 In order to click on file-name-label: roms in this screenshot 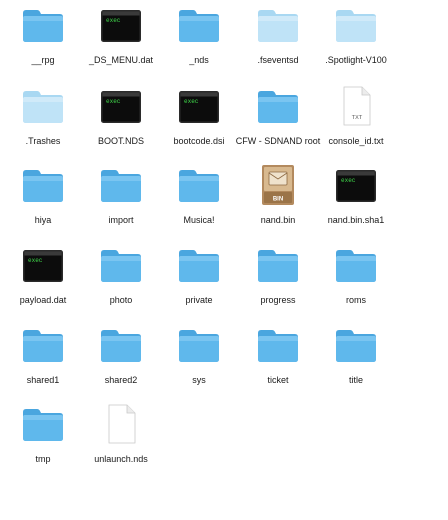, I will do `click(356, 300)`.